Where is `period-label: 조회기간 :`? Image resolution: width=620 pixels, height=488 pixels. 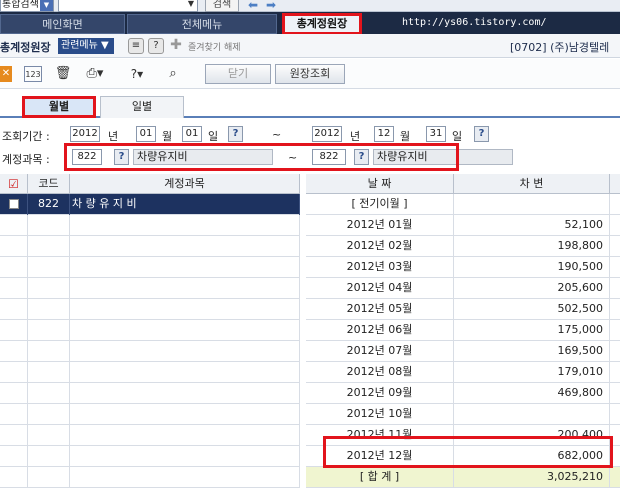 period-label: 조회기간 : is located at coordinates (26, 136).